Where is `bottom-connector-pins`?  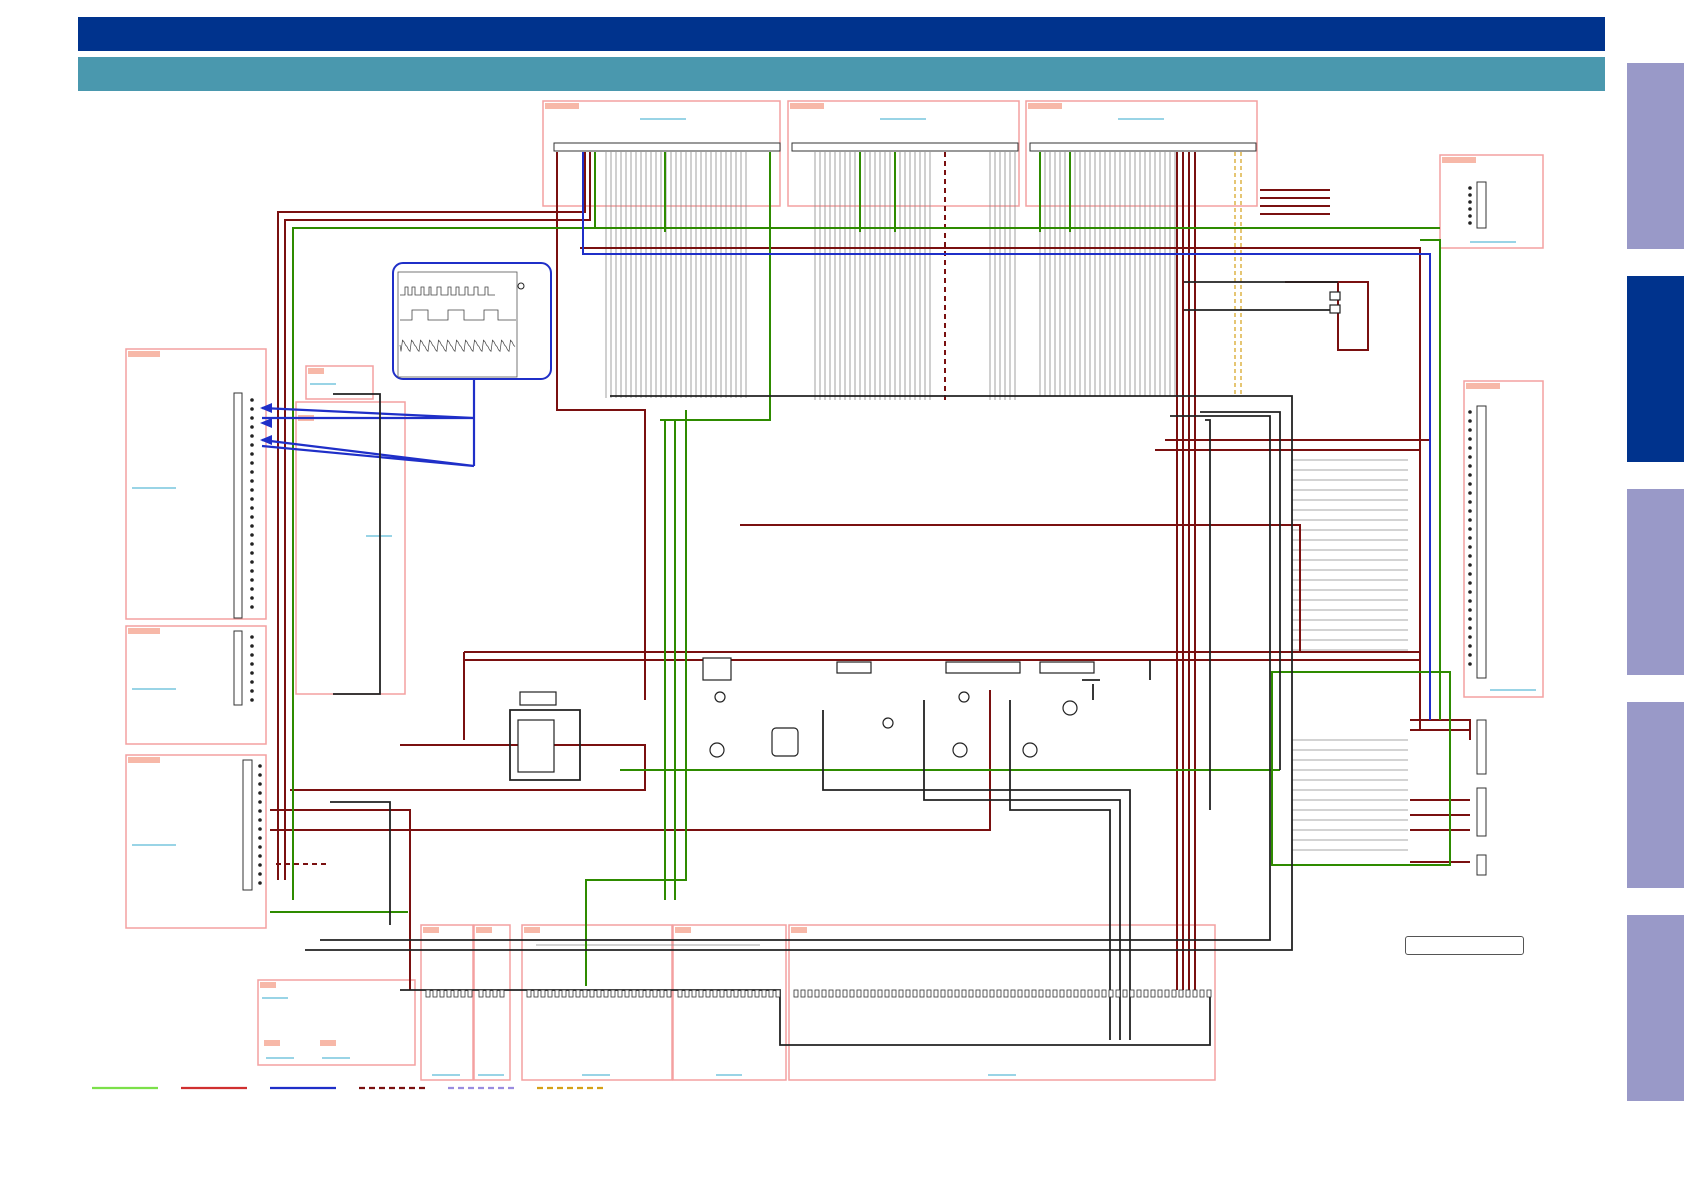
bottom-connector-pins is located at coordinates (818, 993).